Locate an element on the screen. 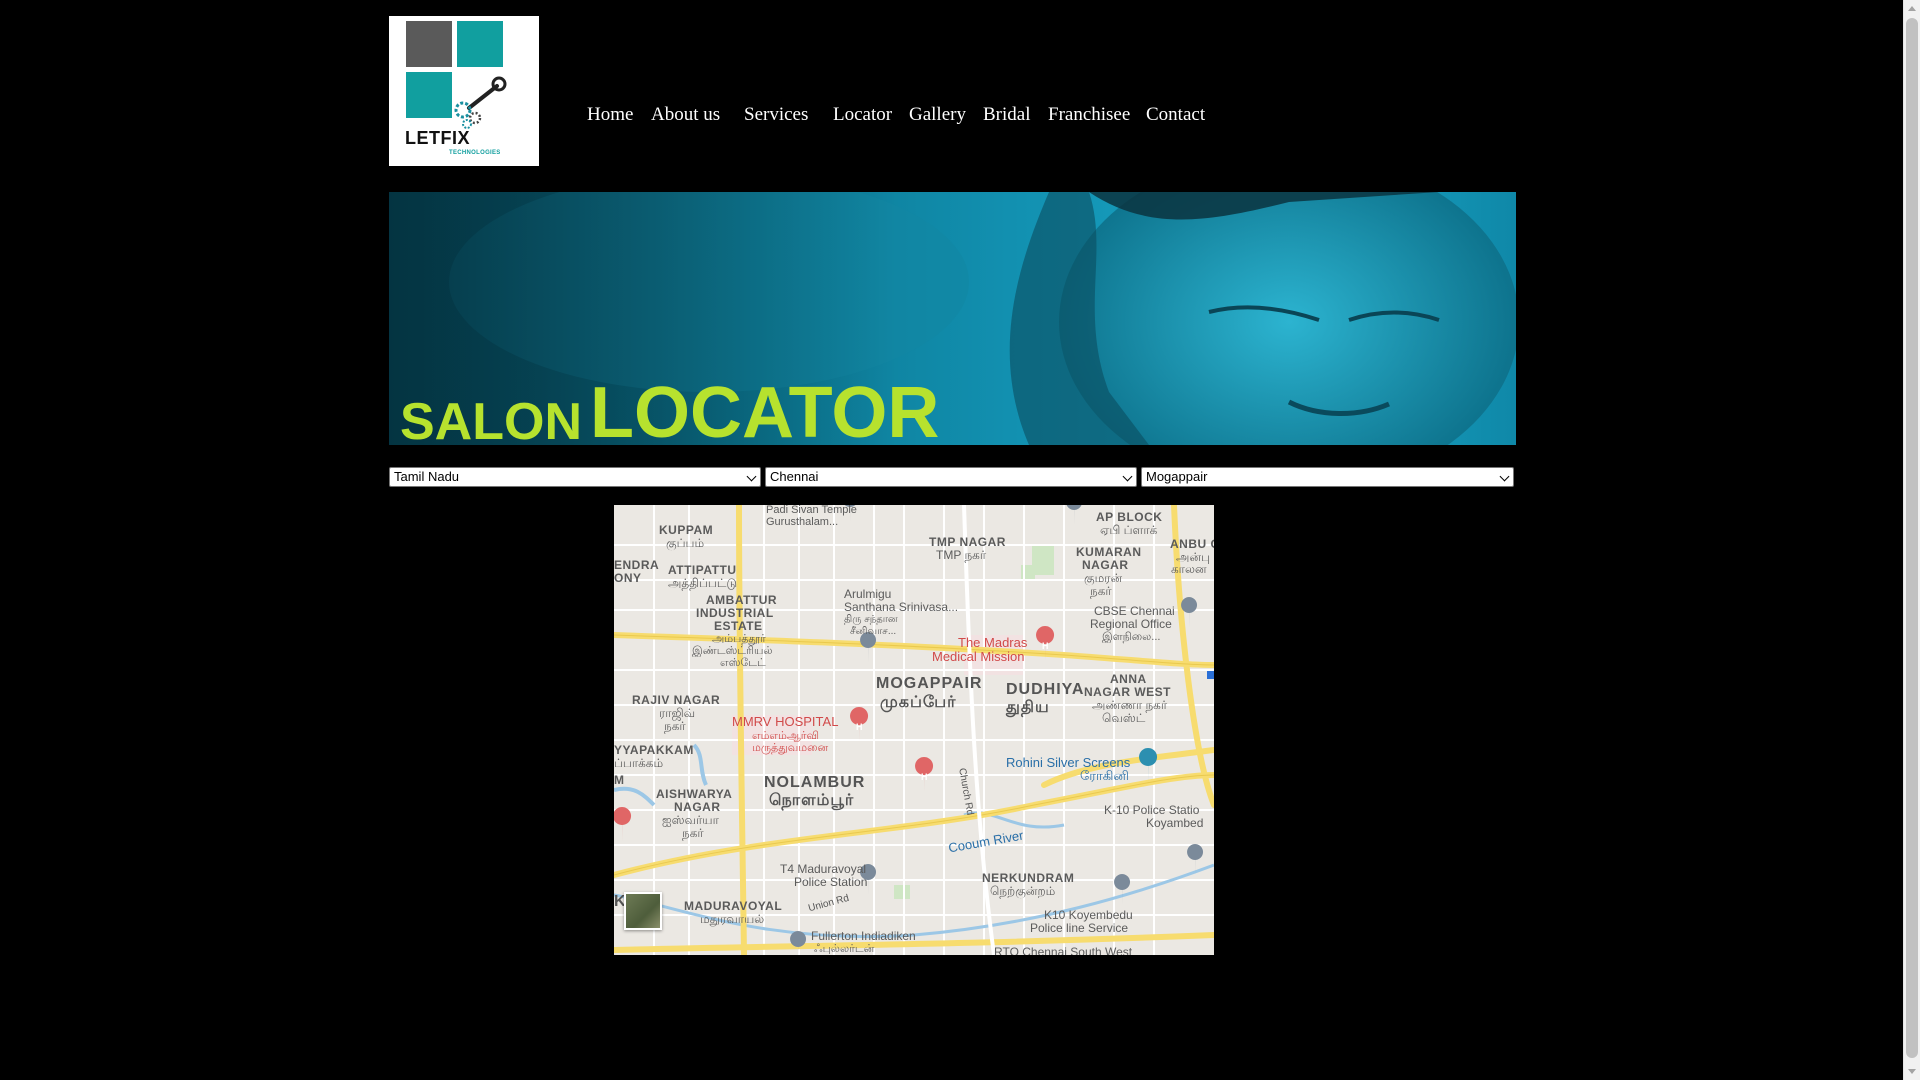 The image size is (1920, 1080). map-label: MADURAVOYAL is located at coordinates (733, 906).